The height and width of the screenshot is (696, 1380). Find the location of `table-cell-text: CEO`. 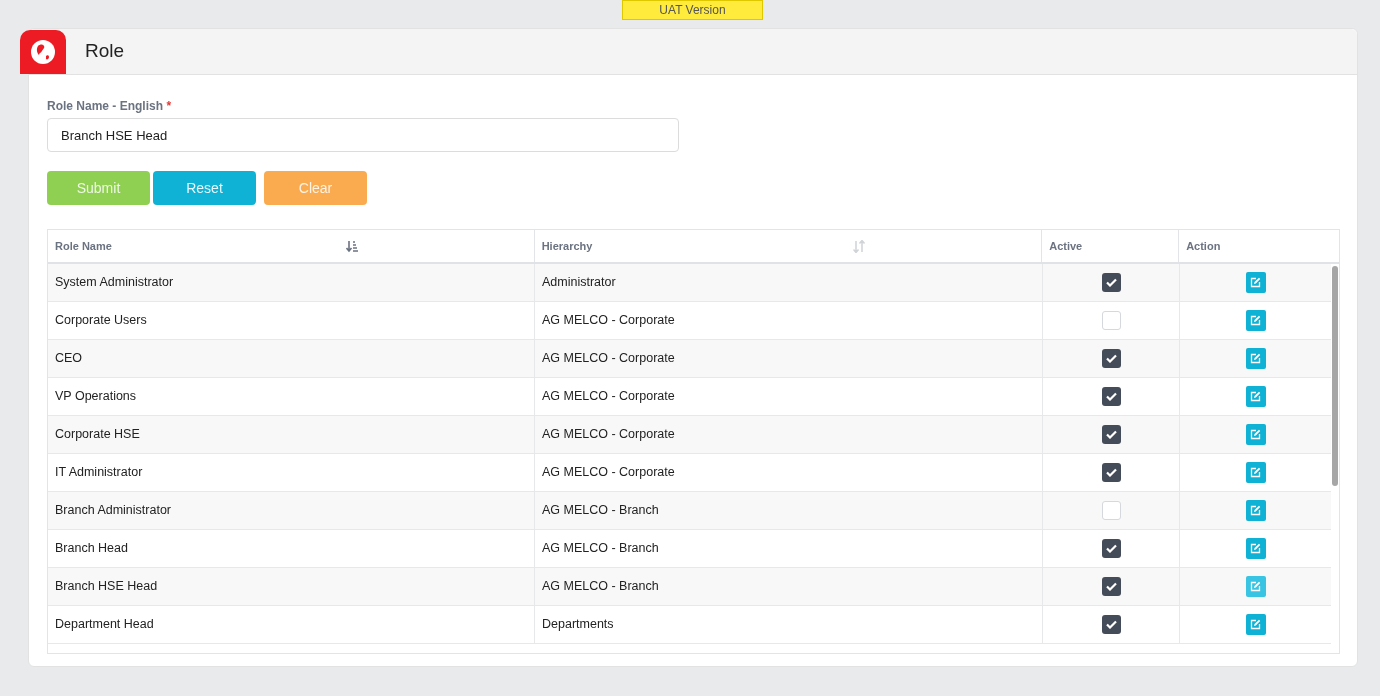

table-cell-text: CEO is located at coordinates (69, 359).